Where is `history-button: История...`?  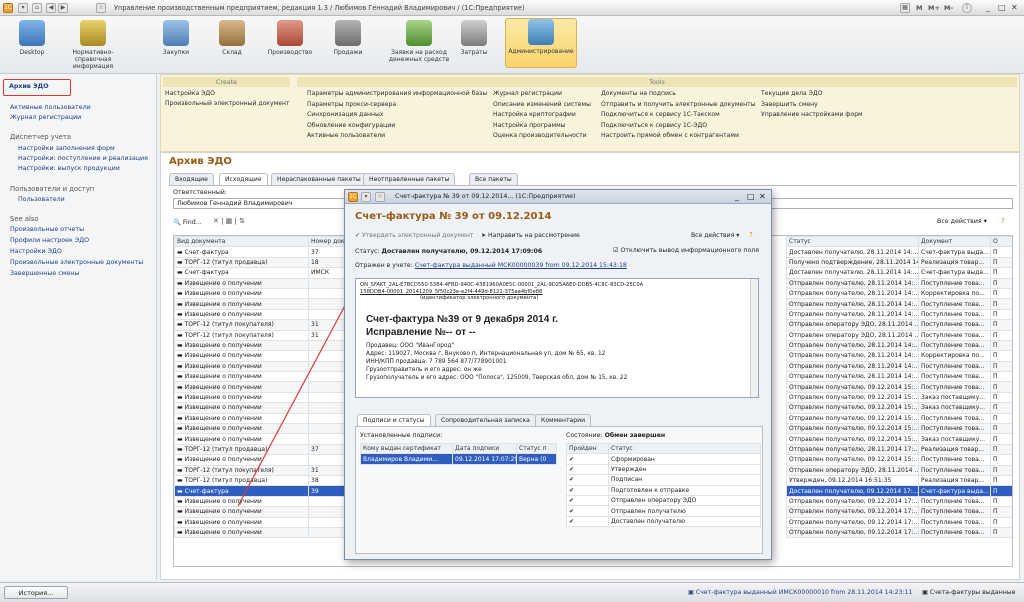
history-button: История... is located at coordinates (36, 592).